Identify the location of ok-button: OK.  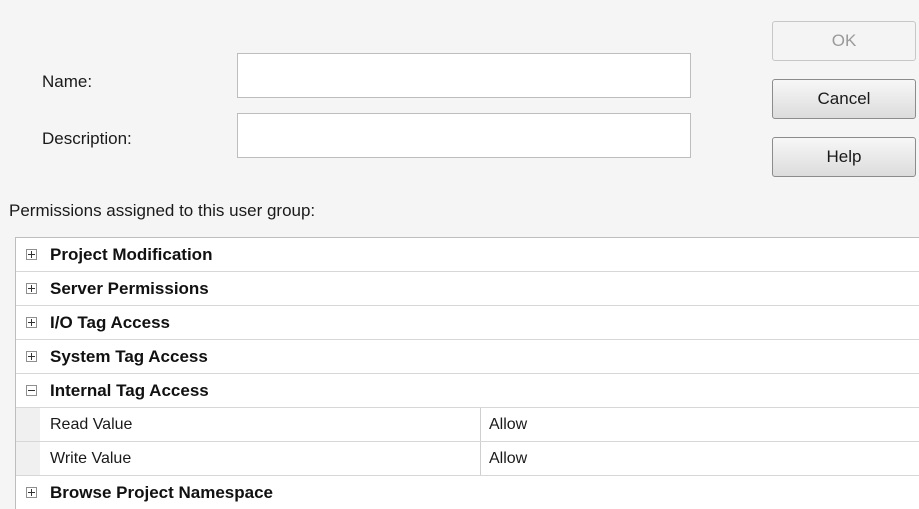
(844, 41).